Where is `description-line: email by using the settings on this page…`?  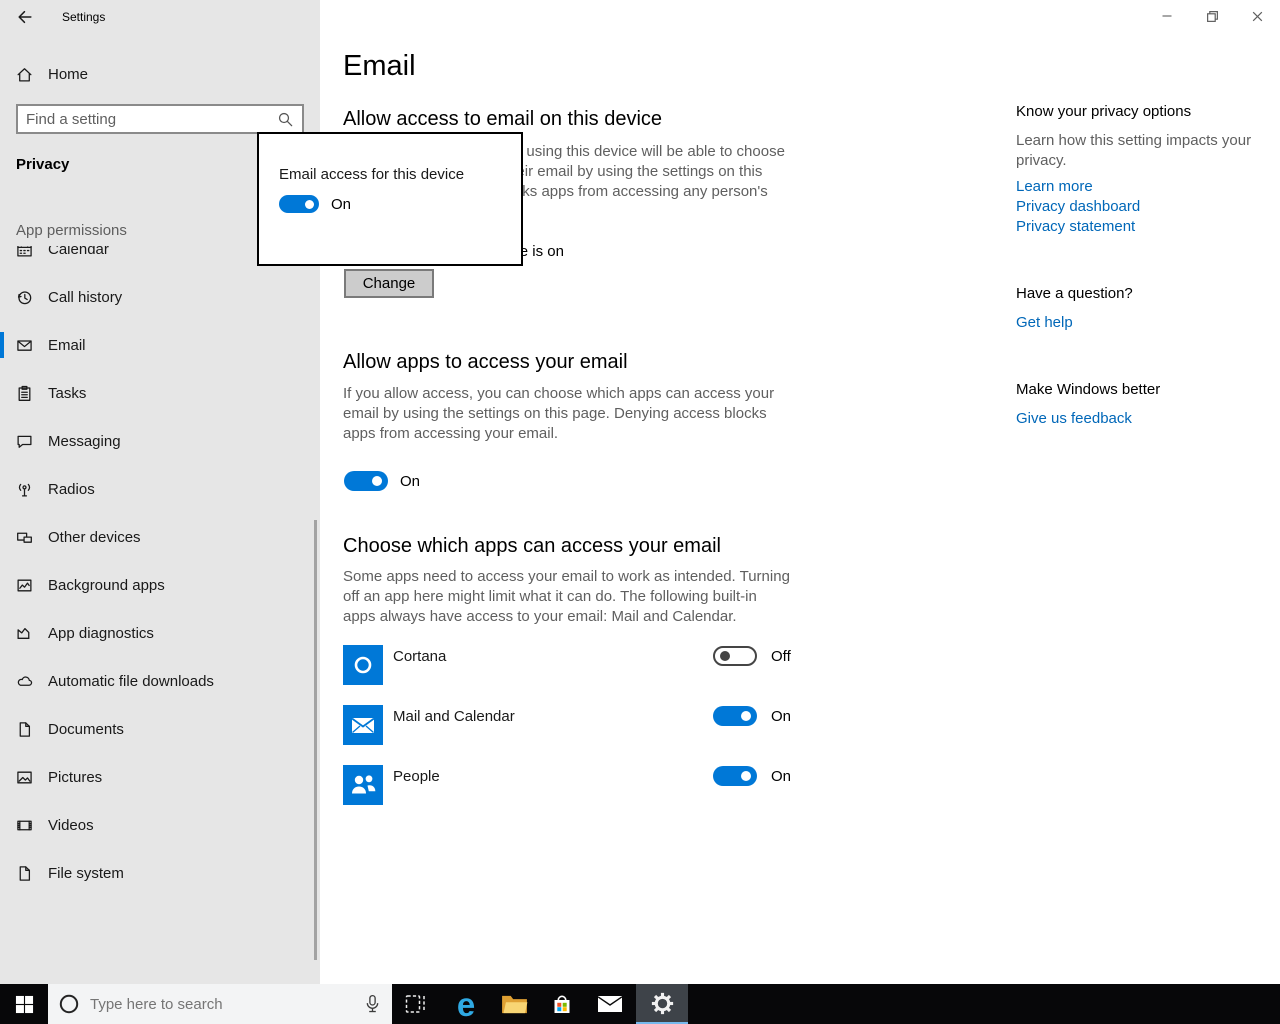 description-line: email by using the settings on this page… is located at coordinates (555, 413).